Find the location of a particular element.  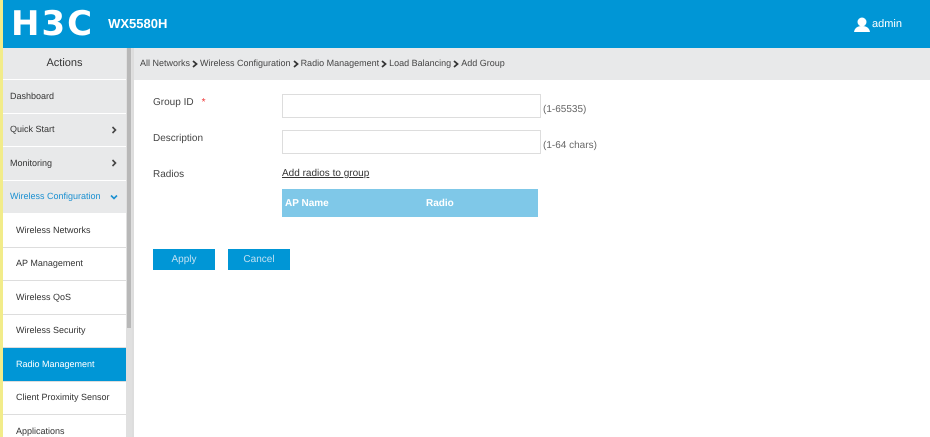

column-header: Radio is located at coordinates (439, 203).